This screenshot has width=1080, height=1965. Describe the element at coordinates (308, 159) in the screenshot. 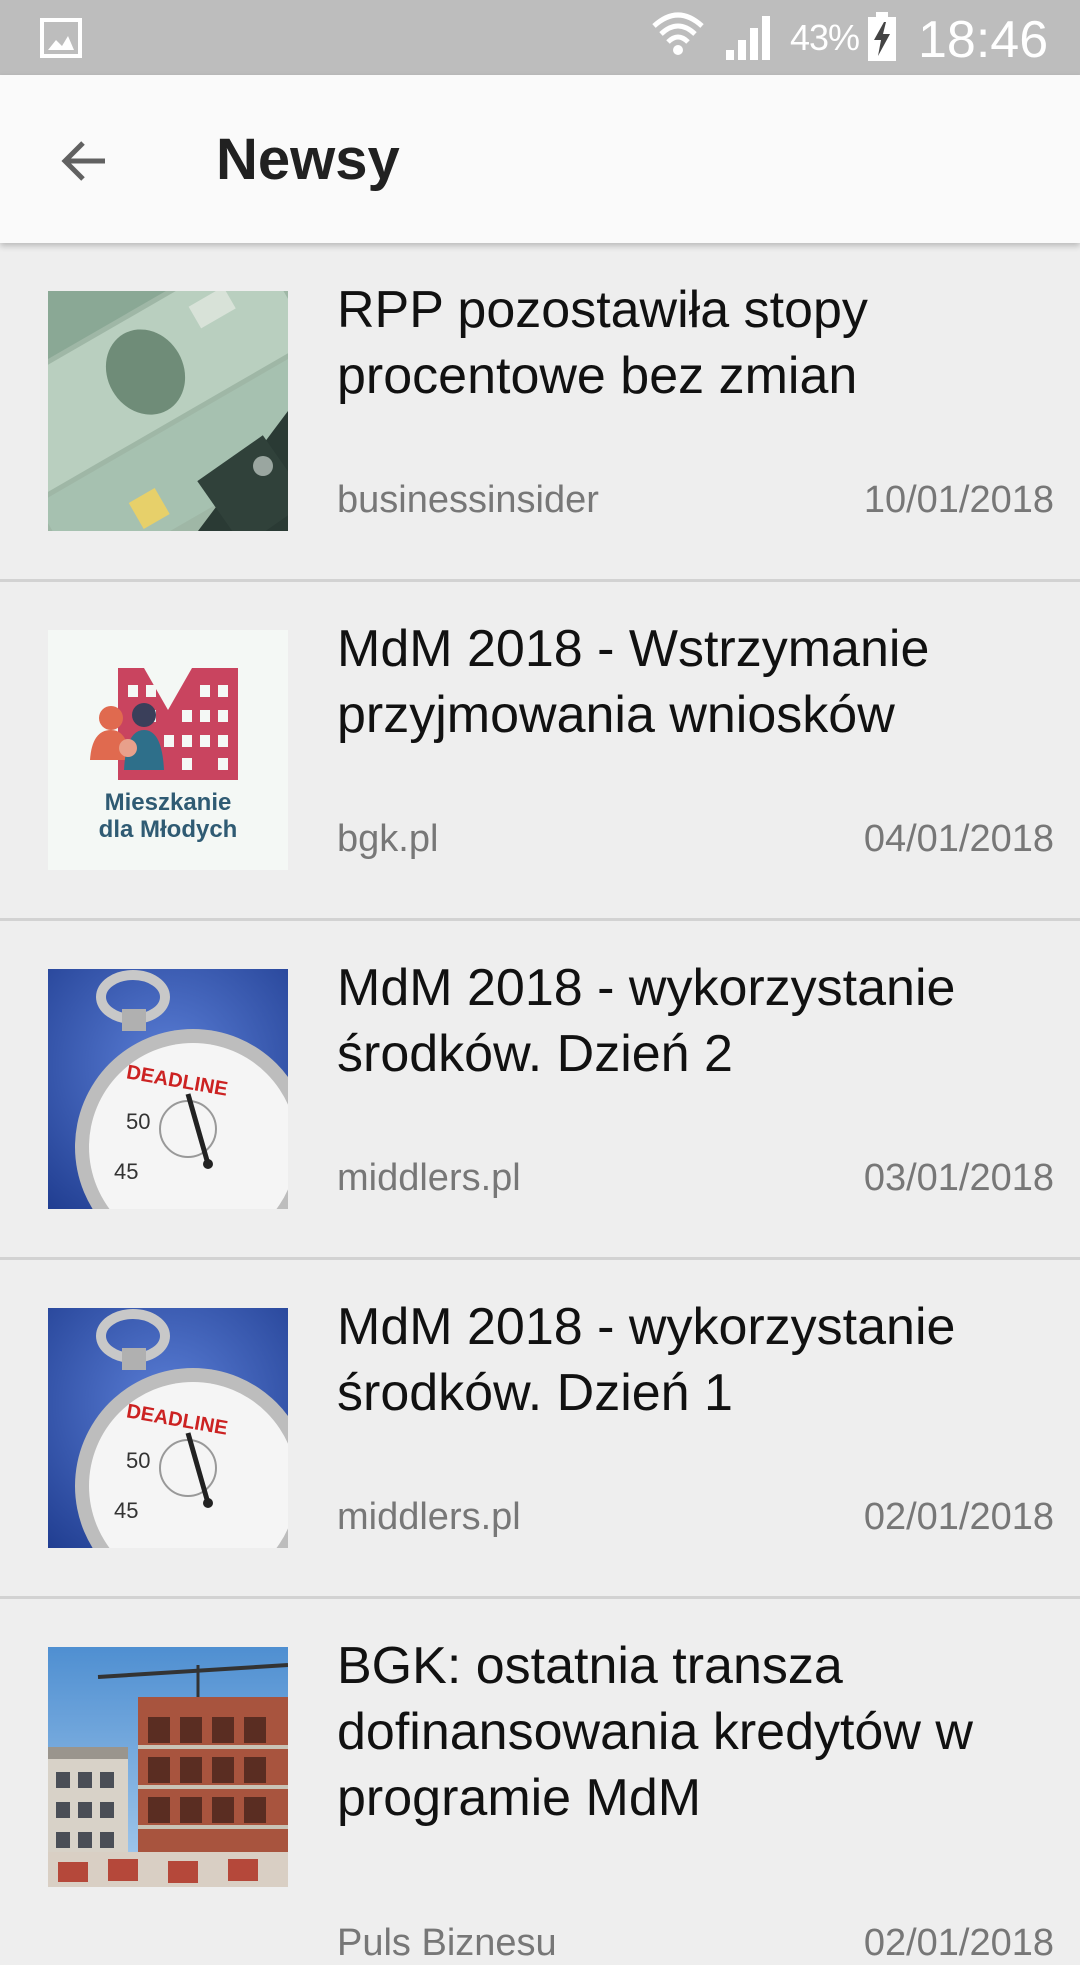

I see `page-title: Newsy` at that location.